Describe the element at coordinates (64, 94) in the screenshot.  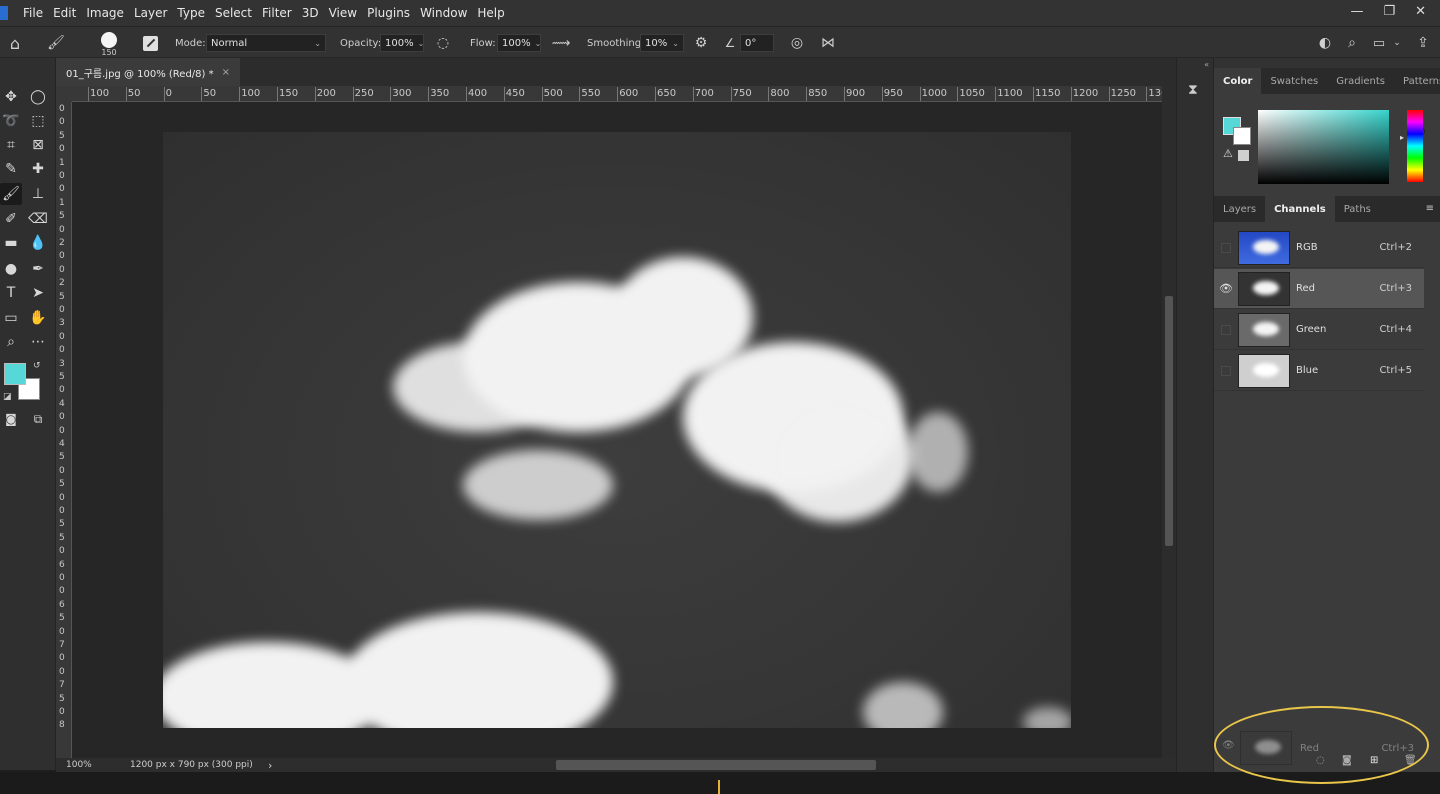
I see `ruler-origin` at that location.